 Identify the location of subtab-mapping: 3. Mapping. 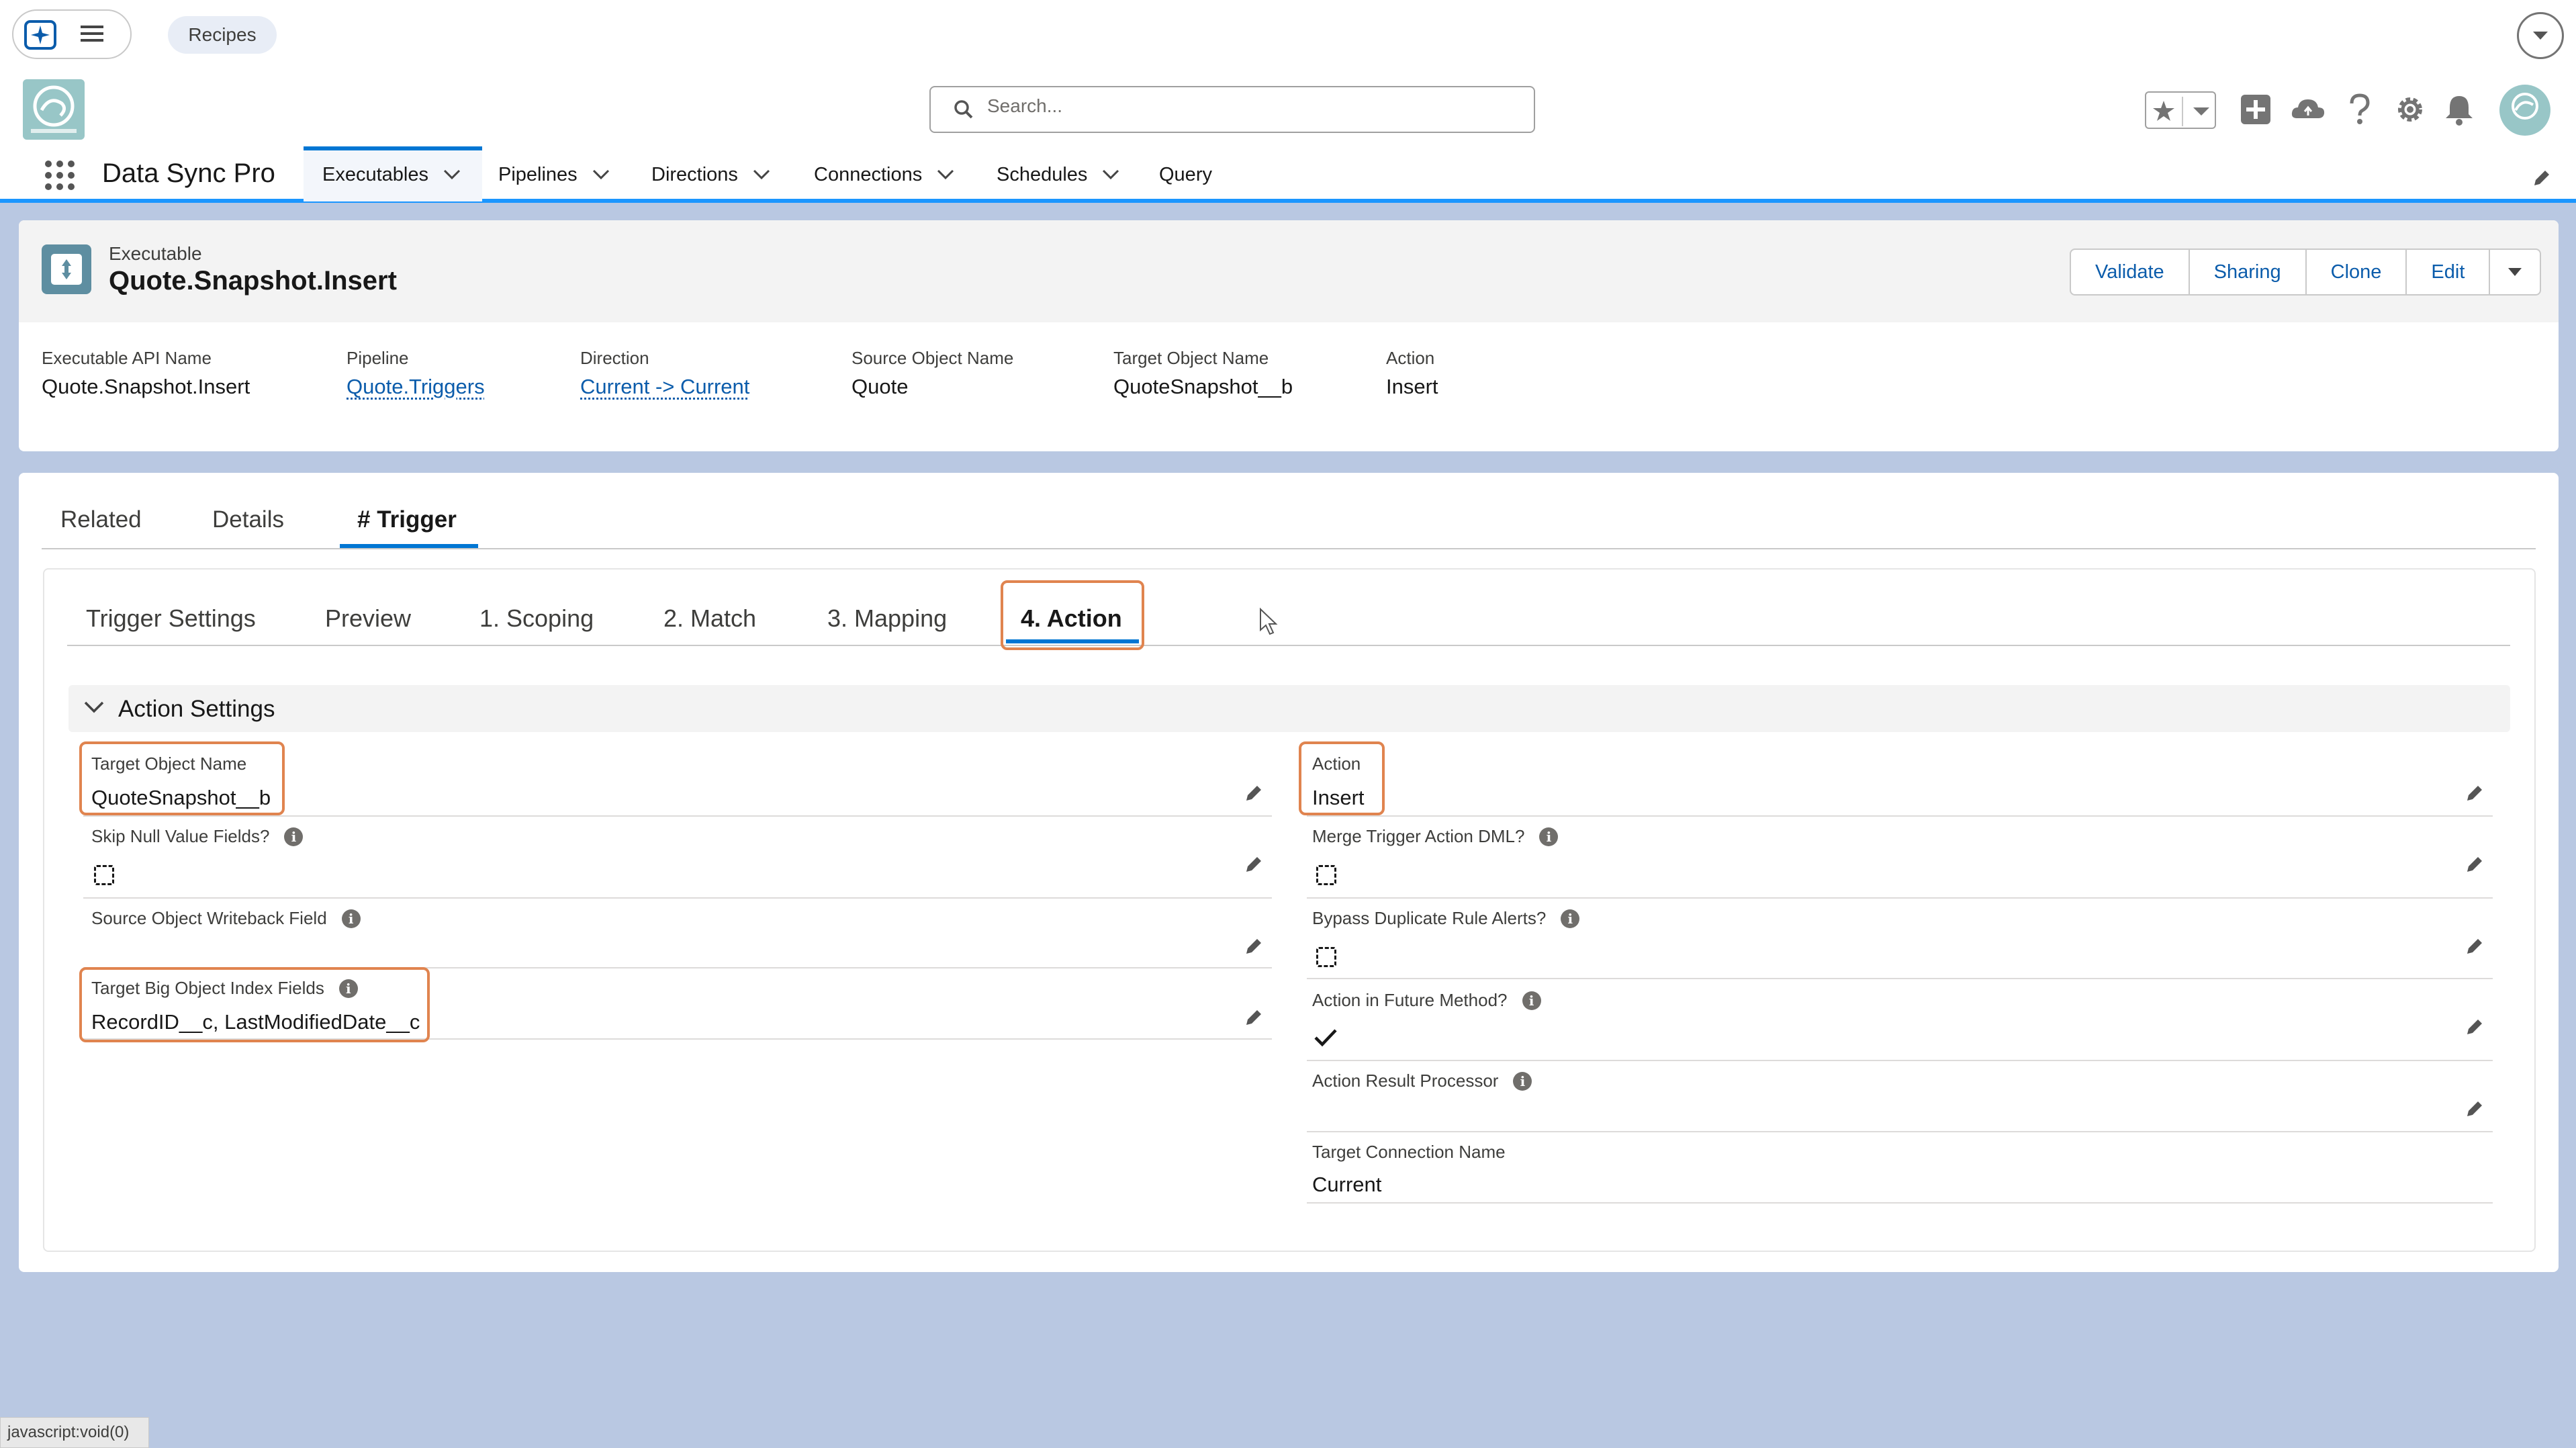
(887, 619).